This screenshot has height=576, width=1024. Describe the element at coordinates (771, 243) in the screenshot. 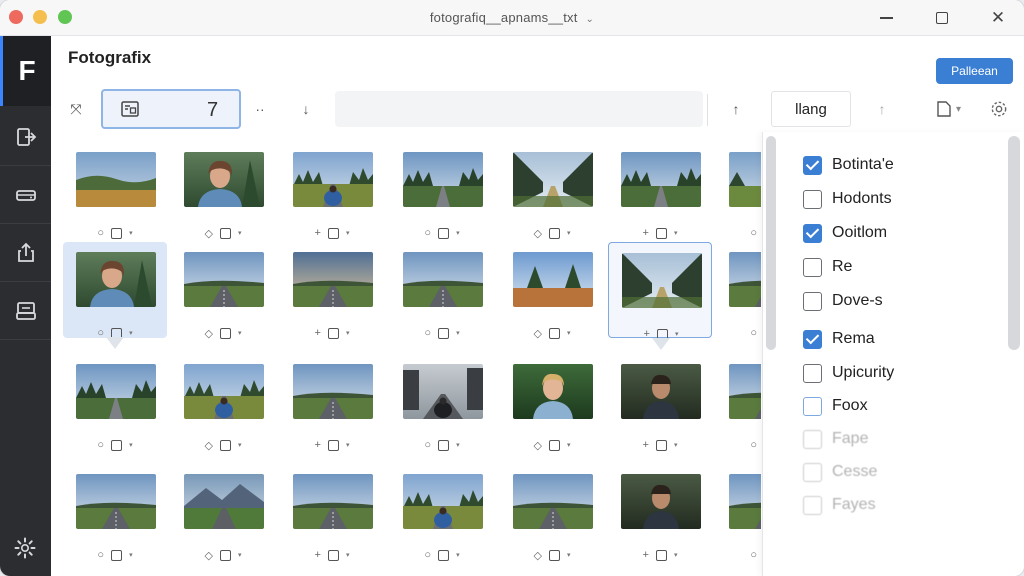

I see `panel-scrollbar-left` at that location.